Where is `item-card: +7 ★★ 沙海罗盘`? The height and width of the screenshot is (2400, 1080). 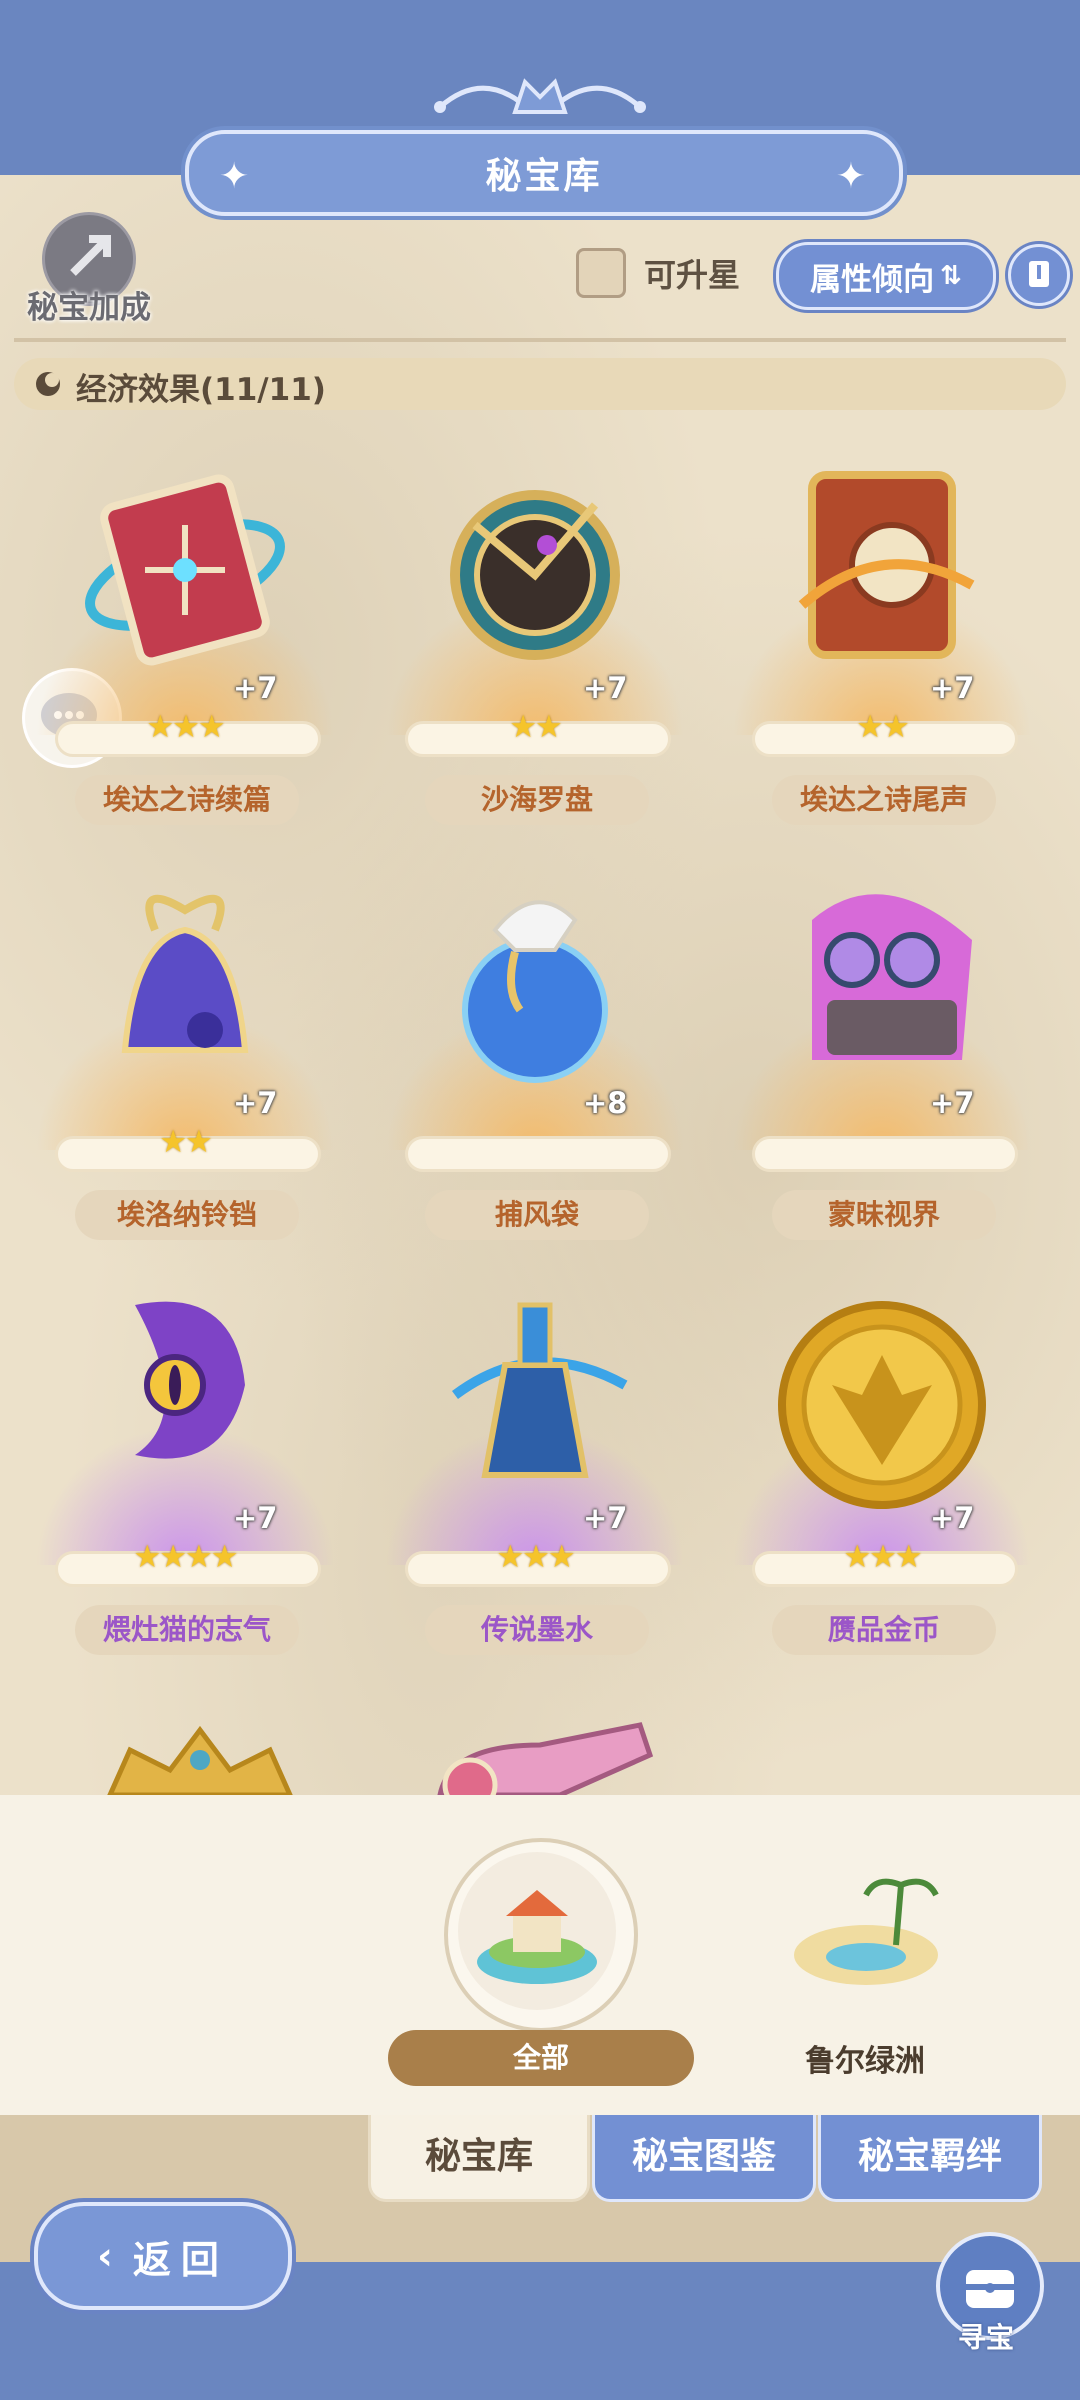
item-card: +7 ★★ 沙海罗盘 is located at coordinates (535, 635).